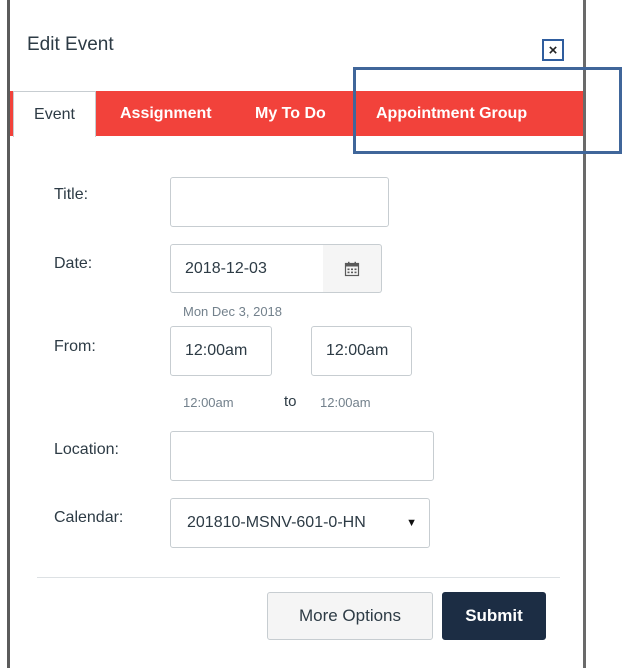  What do you see at coordinates (75, 346) in the screenshot?
I see `from-label: From:` at bounding box center [75, 346].